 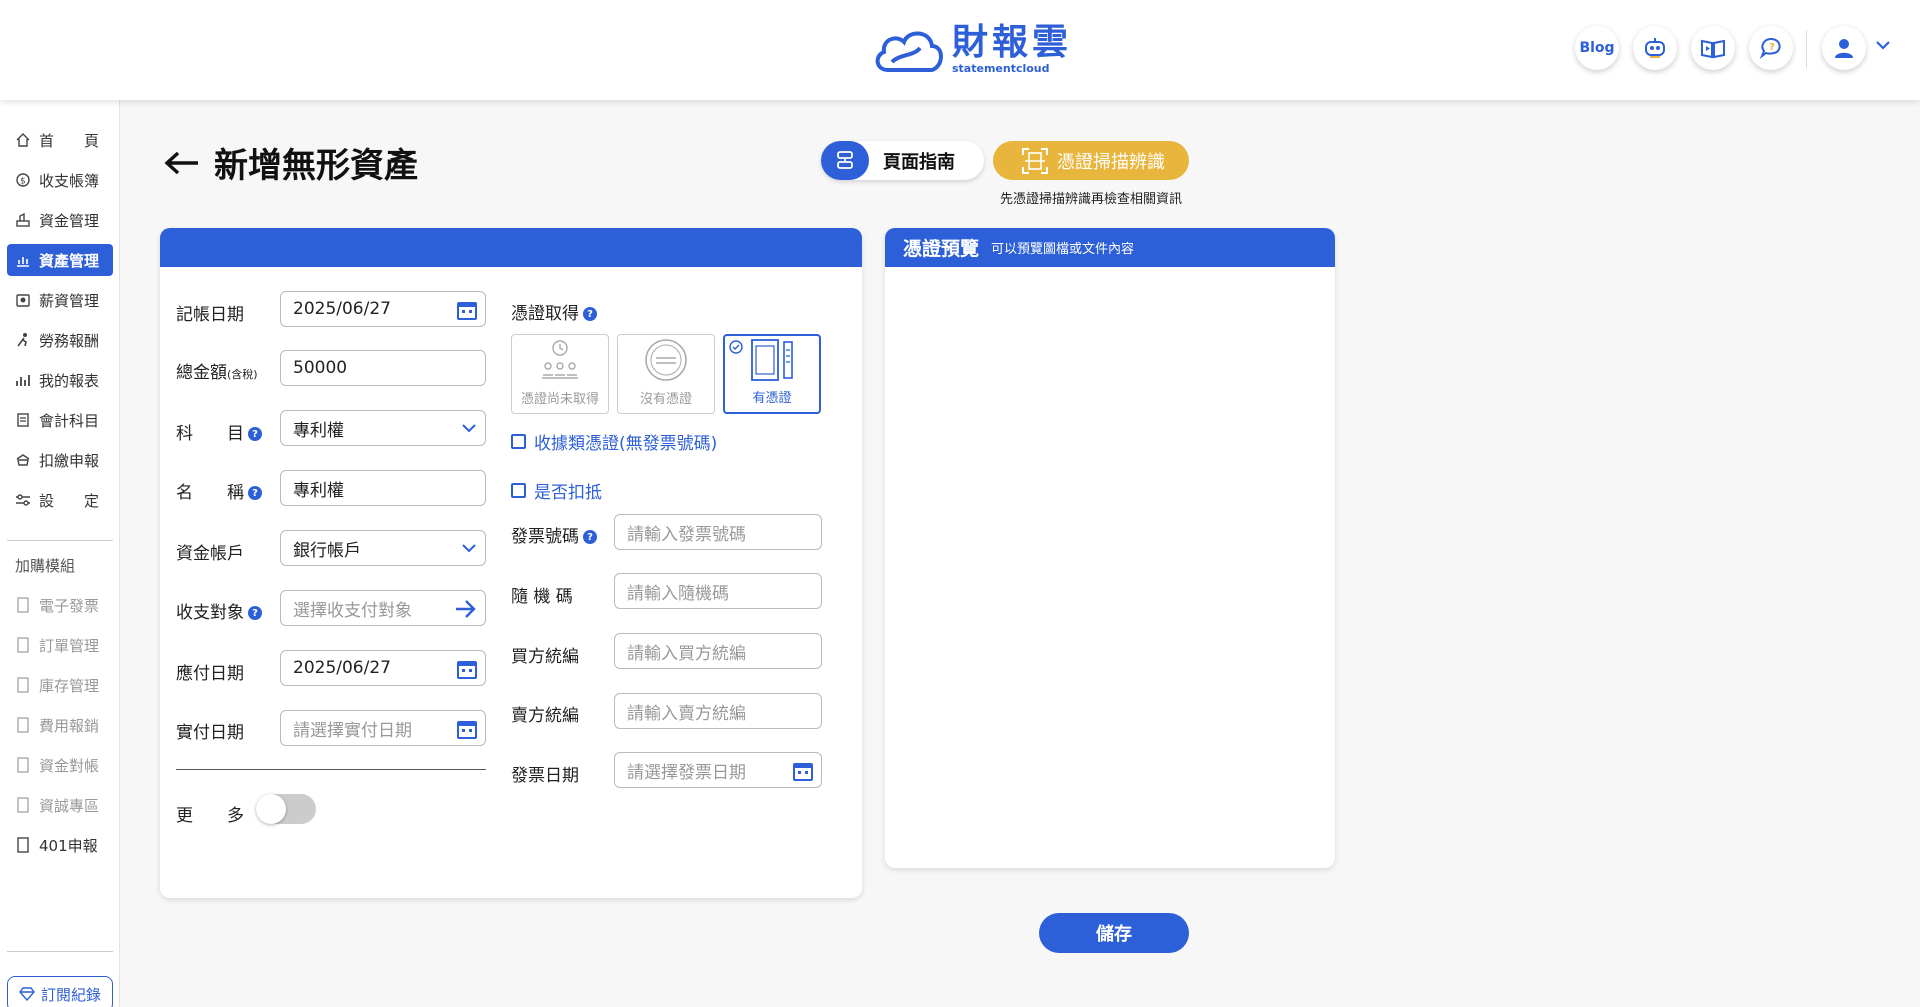 What do you see at coordinates (60, 540) in the screenshot?
I see `sidebar-divider` at bounding box center [60, 540].